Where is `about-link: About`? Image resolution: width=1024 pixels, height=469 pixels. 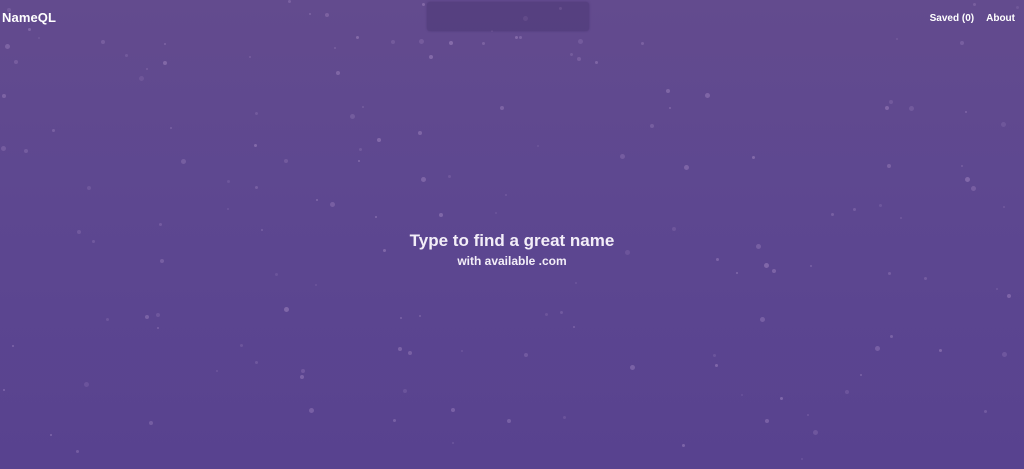 about-link: About is located at coordinates (1000, 18).